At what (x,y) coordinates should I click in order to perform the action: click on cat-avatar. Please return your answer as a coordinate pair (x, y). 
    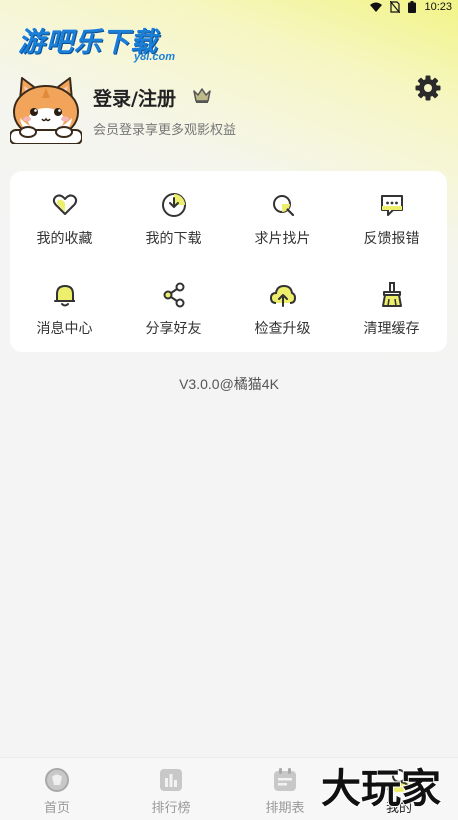
    Looking at the image, I should click on (46, 109).